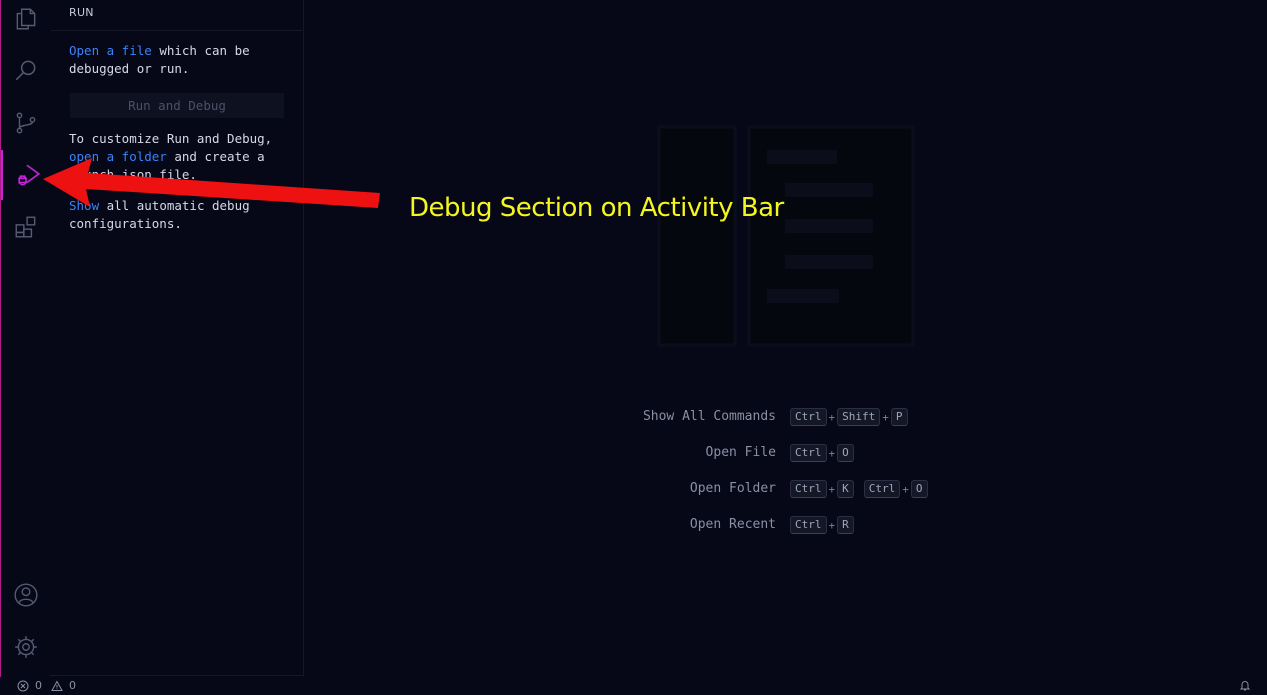 The image size is (1267, 695). I want to click on notifications-button, so click(1248, 685).